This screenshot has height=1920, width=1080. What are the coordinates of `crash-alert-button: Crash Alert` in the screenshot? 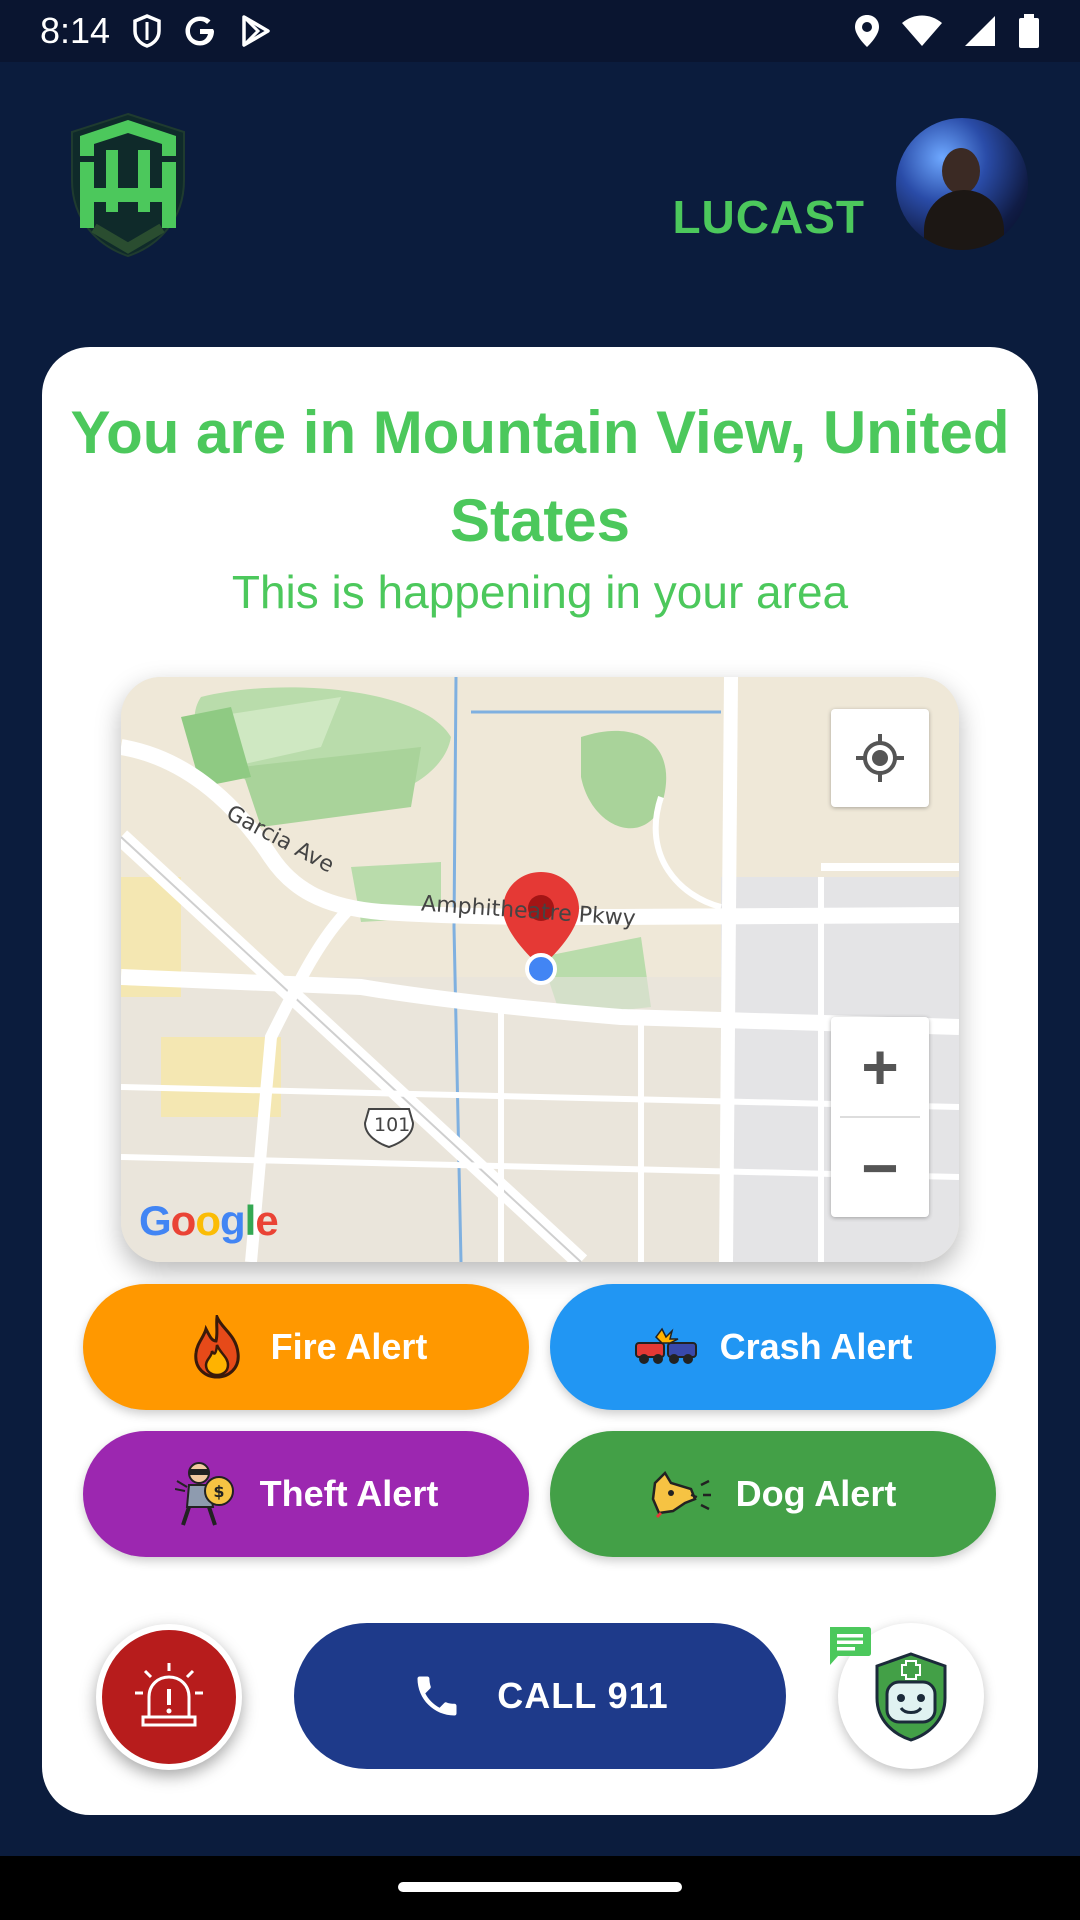 It's located at (773, 1347).